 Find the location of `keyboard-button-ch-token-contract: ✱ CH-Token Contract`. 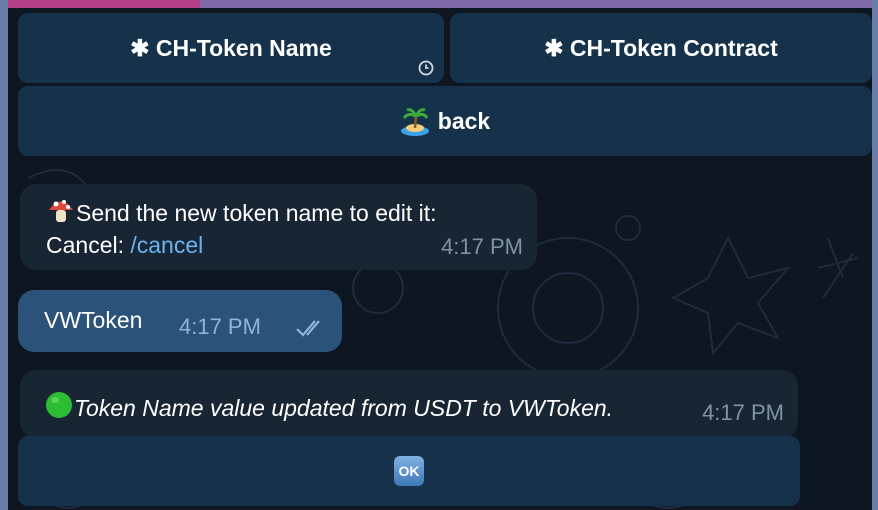

keyboard-button-ch-token-contract: ✱ CH-Token Contract is located at coordinates (661, 48).